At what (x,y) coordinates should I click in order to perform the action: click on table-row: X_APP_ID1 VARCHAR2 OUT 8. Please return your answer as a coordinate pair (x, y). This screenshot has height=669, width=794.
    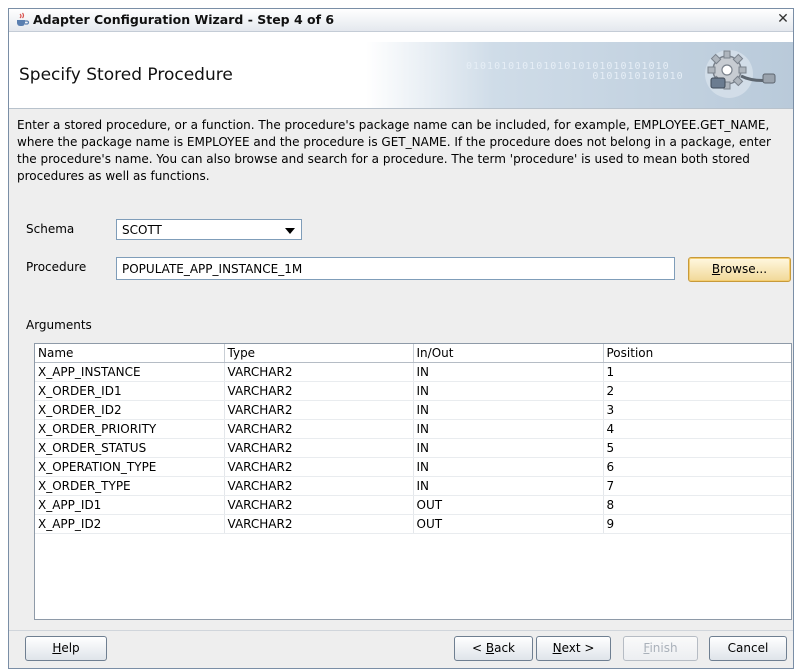
    Looking at the image, I should click on (413, 505).